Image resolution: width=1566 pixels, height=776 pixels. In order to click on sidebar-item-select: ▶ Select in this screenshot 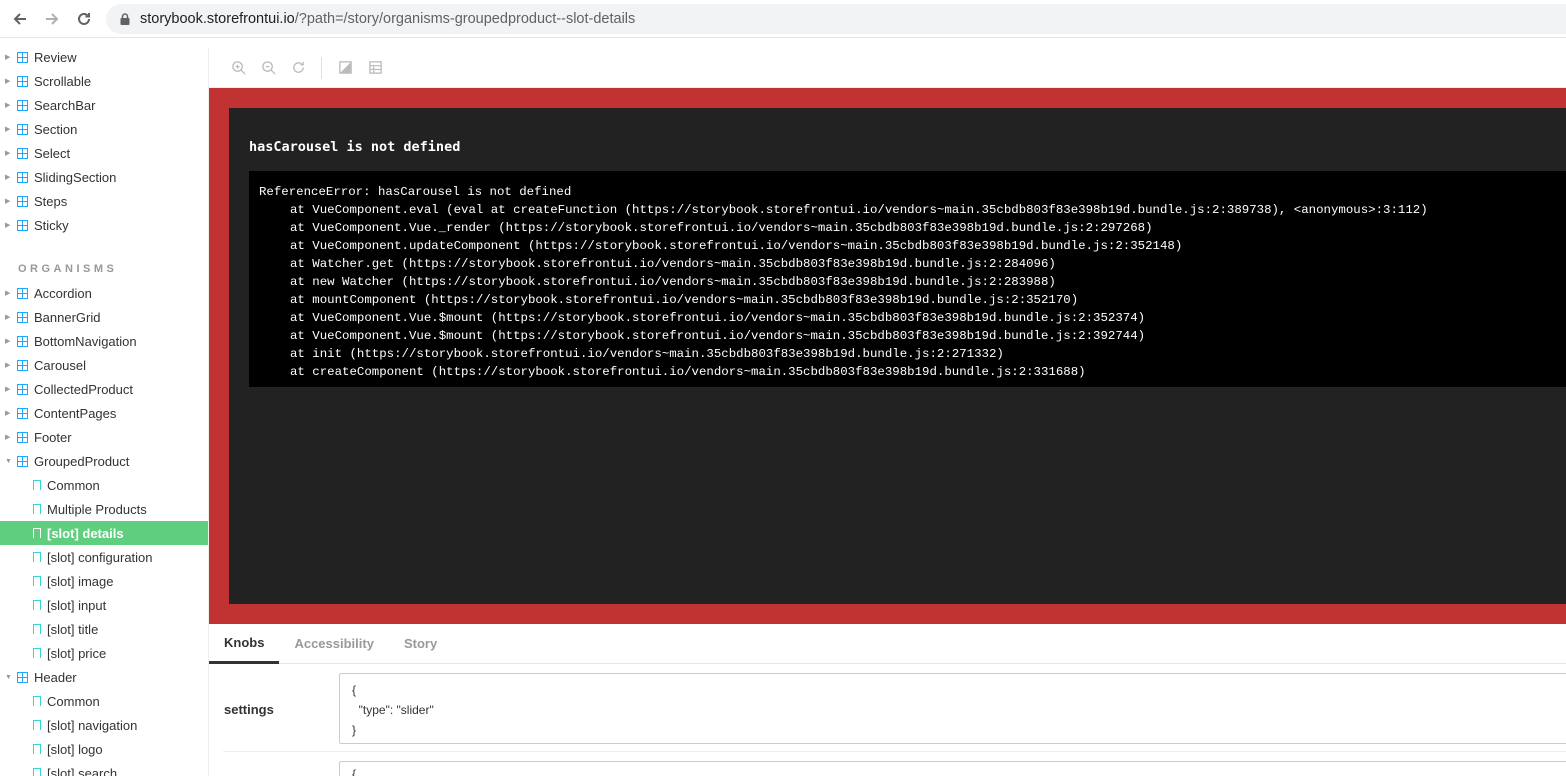, I will do `click(104, 153)`.